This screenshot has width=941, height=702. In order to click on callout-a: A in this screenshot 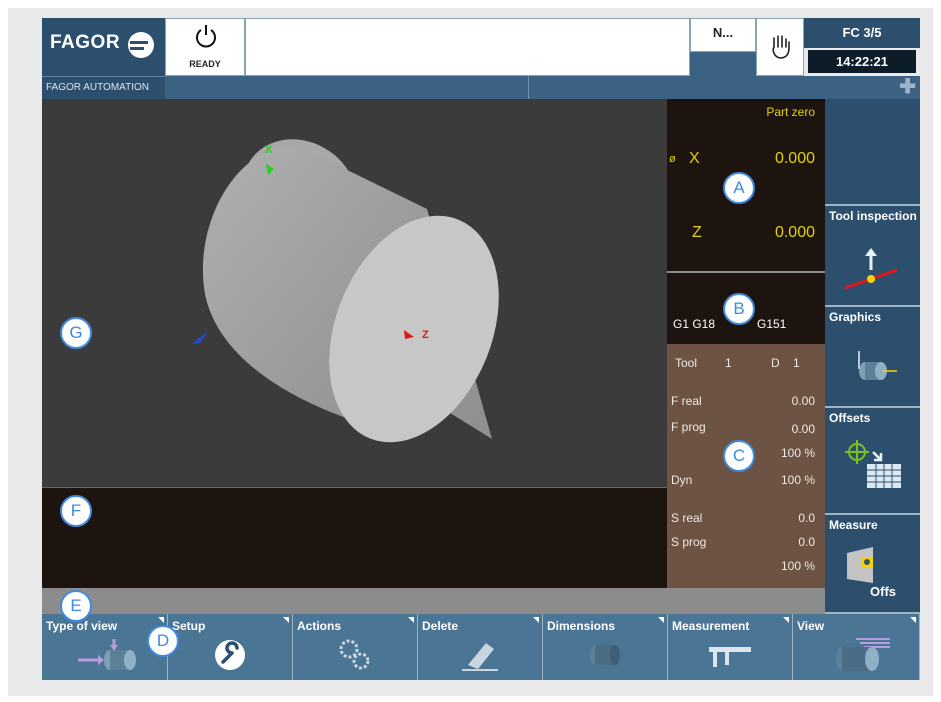, I will do `click(739, 188)`.